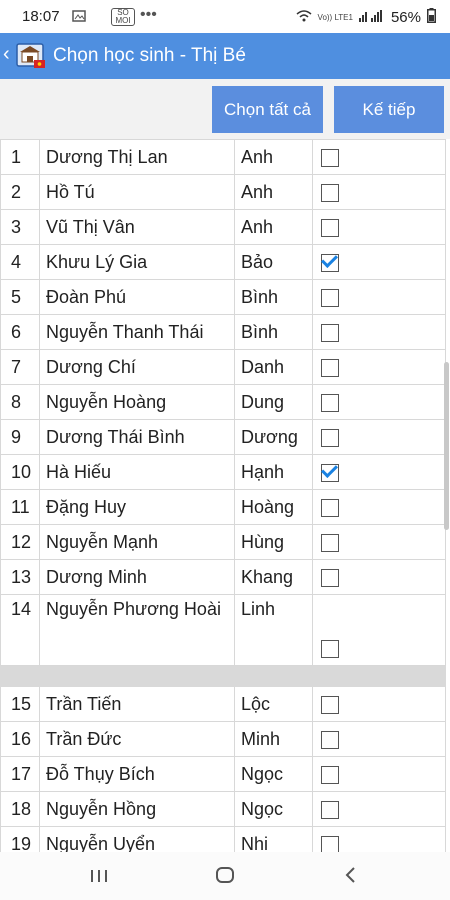 The image size is (450, 900). Describe the element at coordinates (137, 577) in the screenshot. I see `student-name: Dương Minh` at that location.